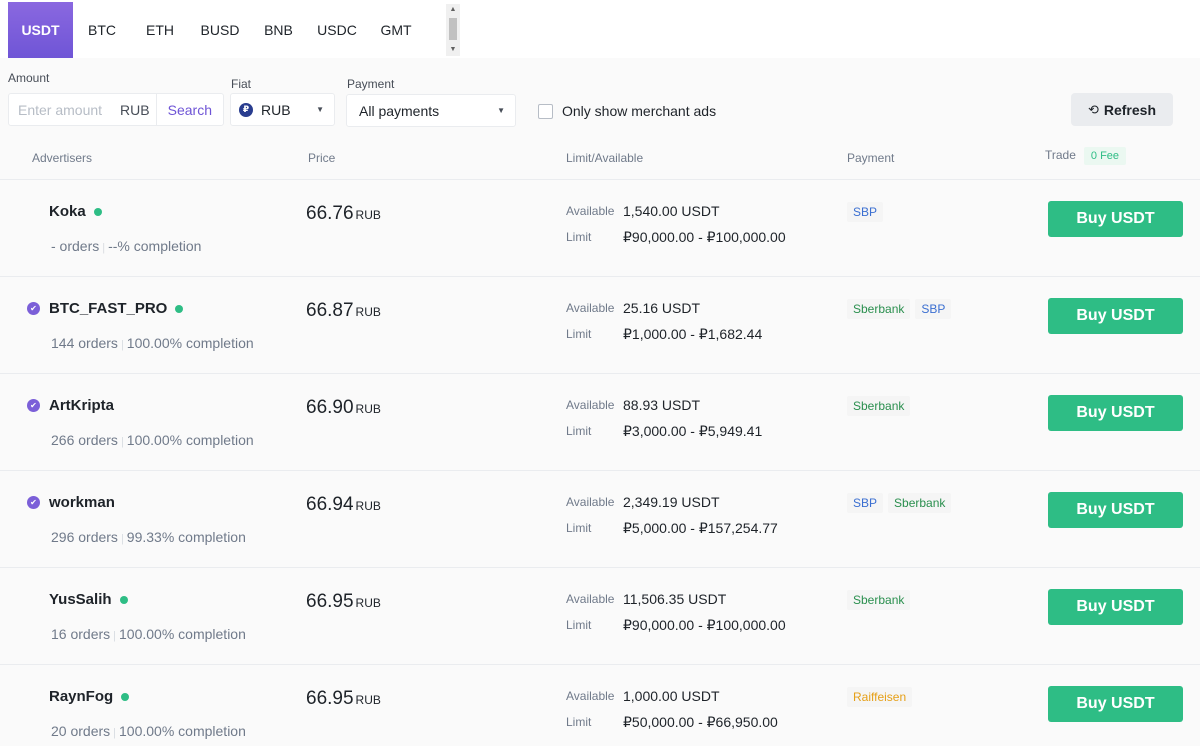  What do you see at coordinates (343, 310) in the screenshot?
I see `price: 66.87 RUB` at bounding box center [343, 310].